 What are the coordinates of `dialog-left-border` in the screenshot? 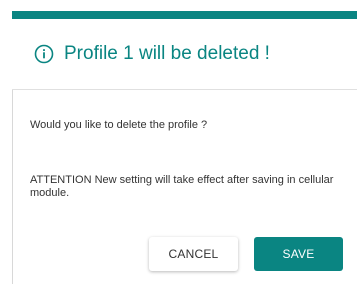 It's located at (12, 187).